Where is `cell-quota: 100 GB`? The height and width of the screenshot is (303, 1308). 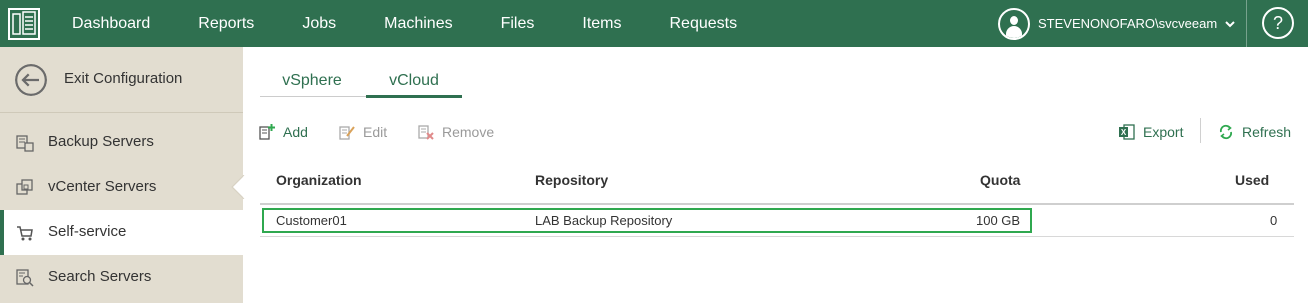
cell-quota: 100 GB is located at coordinates (998, 220).